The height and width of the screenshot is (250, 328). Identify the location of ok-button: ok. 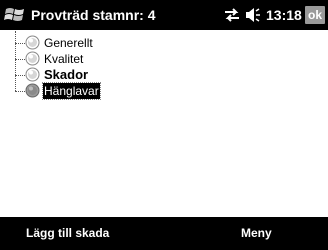
(315, 15).